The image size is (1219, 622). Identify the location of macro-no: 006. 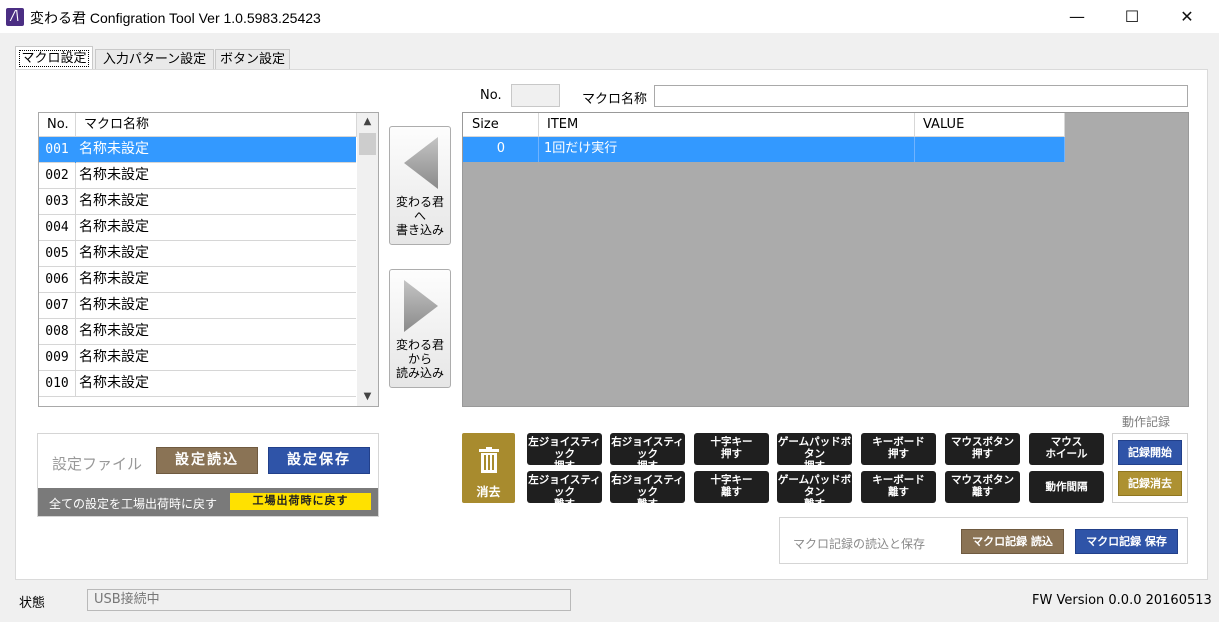
(57, 280).